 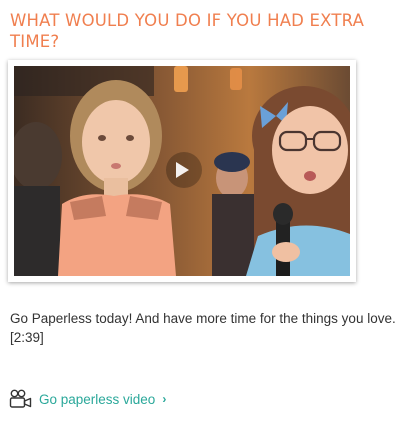 I want to click on section-heading: WHAT WOULD YOU DO IF YOU HAD EXTRA TIME?, so click(x=187, y=31).